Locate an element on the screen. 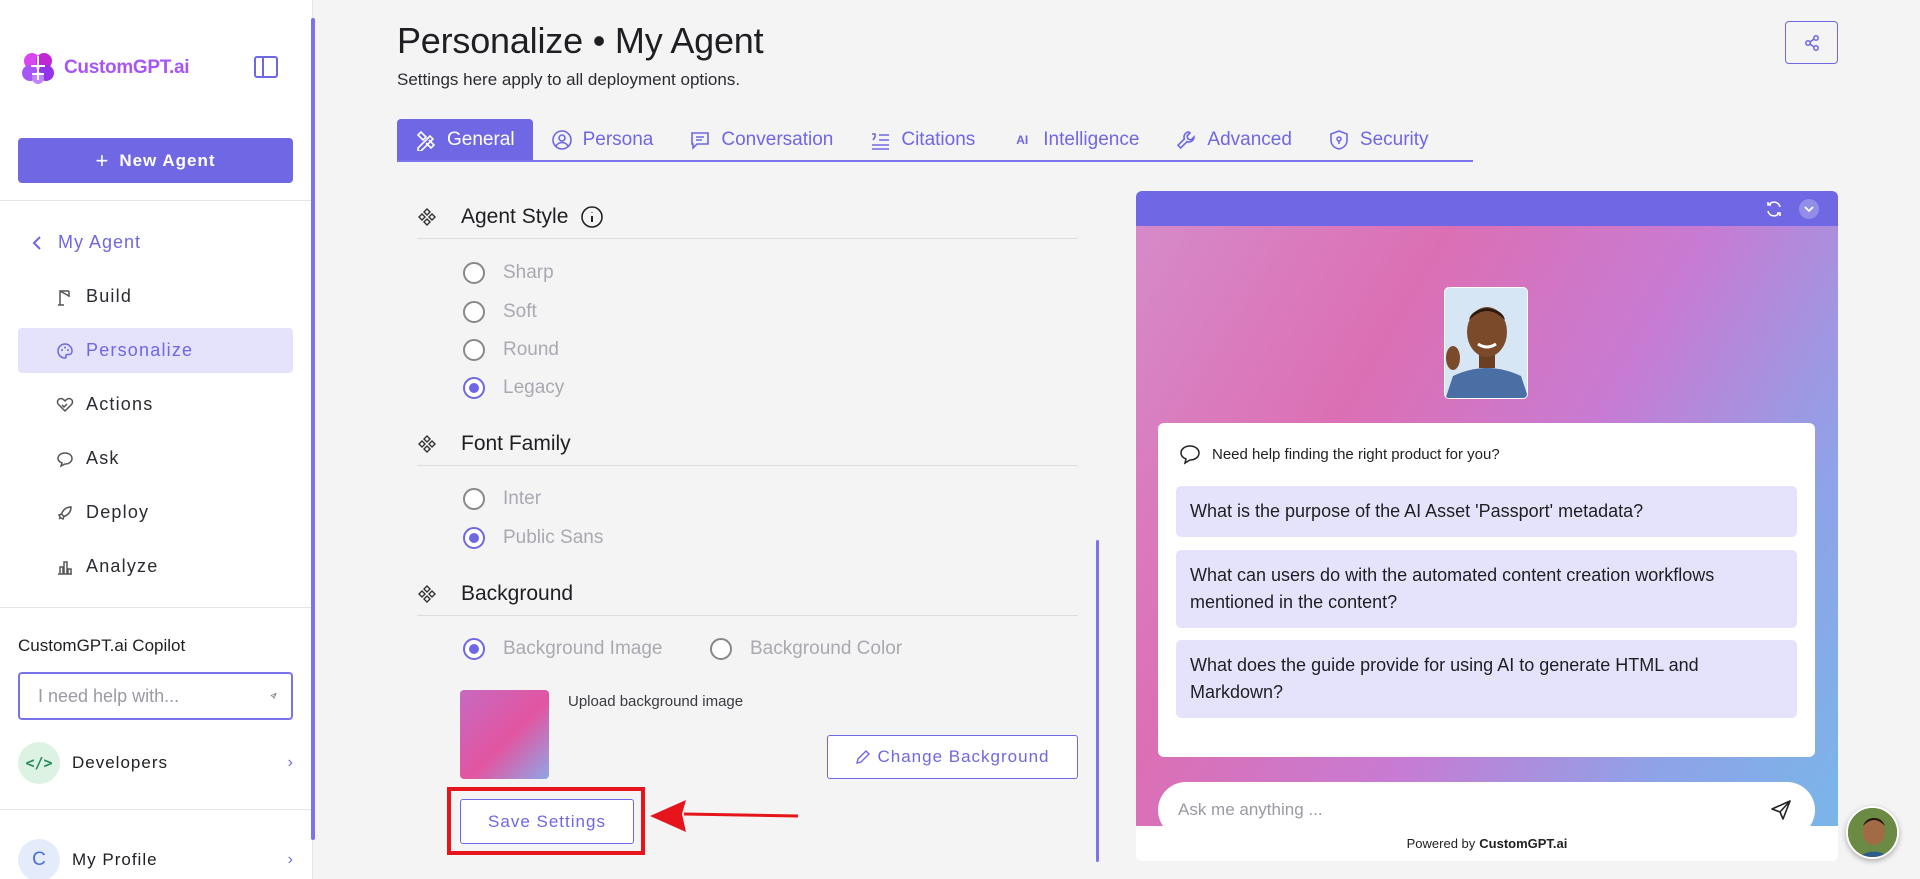 This screenshot has width=1920, height=879. tab-conversation: Conversation is located at coordinates (761, 139).